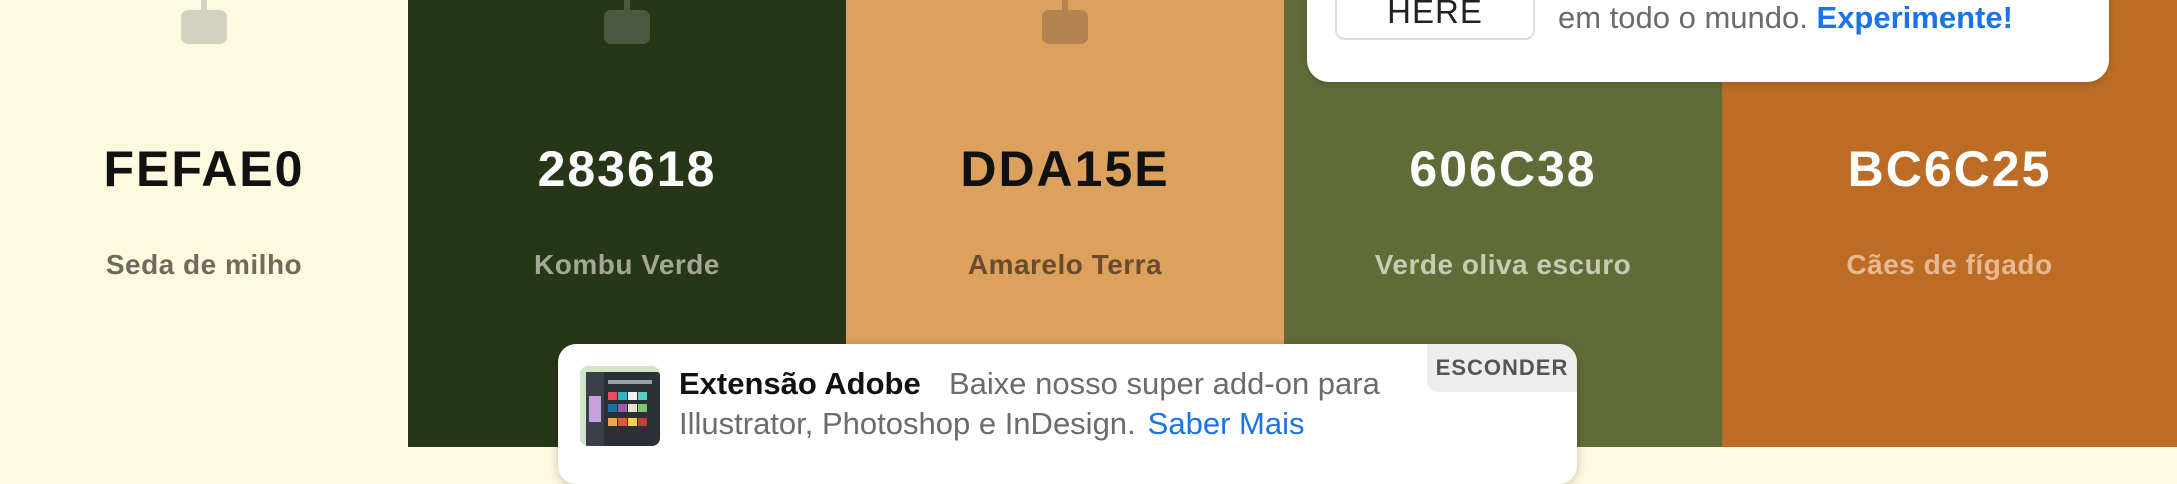 This screenshot has height=484, width=2177. I want to click on hide-button: ESCONDER, so click(1502, 368).